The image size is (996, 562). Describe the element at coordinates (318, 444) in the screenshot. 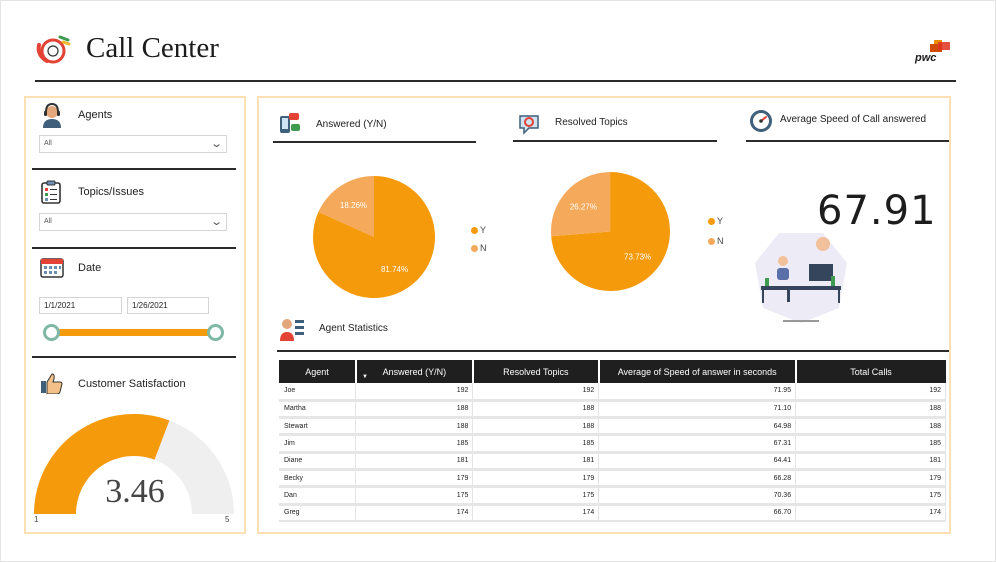

I see `agent-cell: Jim` at that location.